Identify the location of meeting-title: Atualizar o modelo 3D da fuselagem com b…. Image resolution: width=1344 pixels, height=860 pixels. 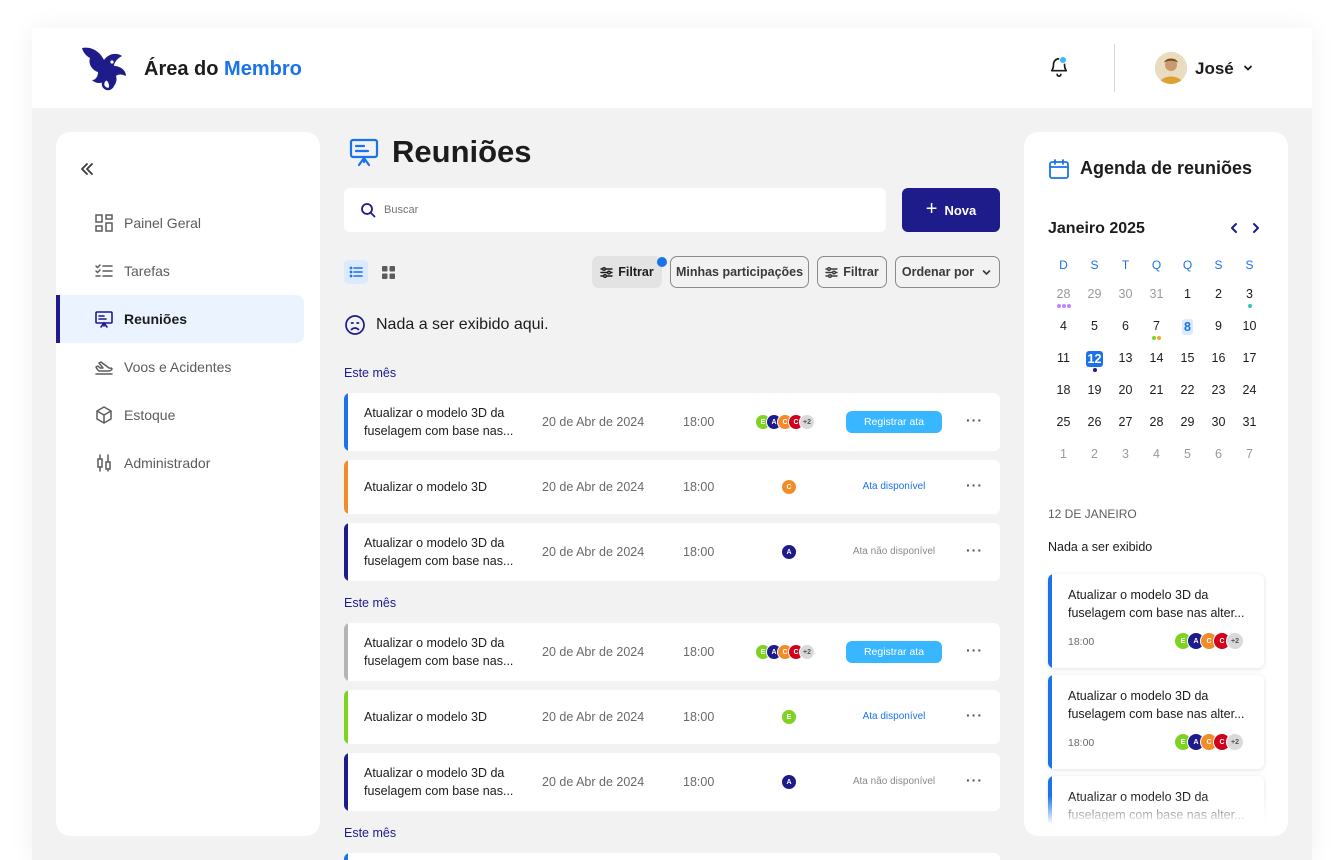
(439, 782).